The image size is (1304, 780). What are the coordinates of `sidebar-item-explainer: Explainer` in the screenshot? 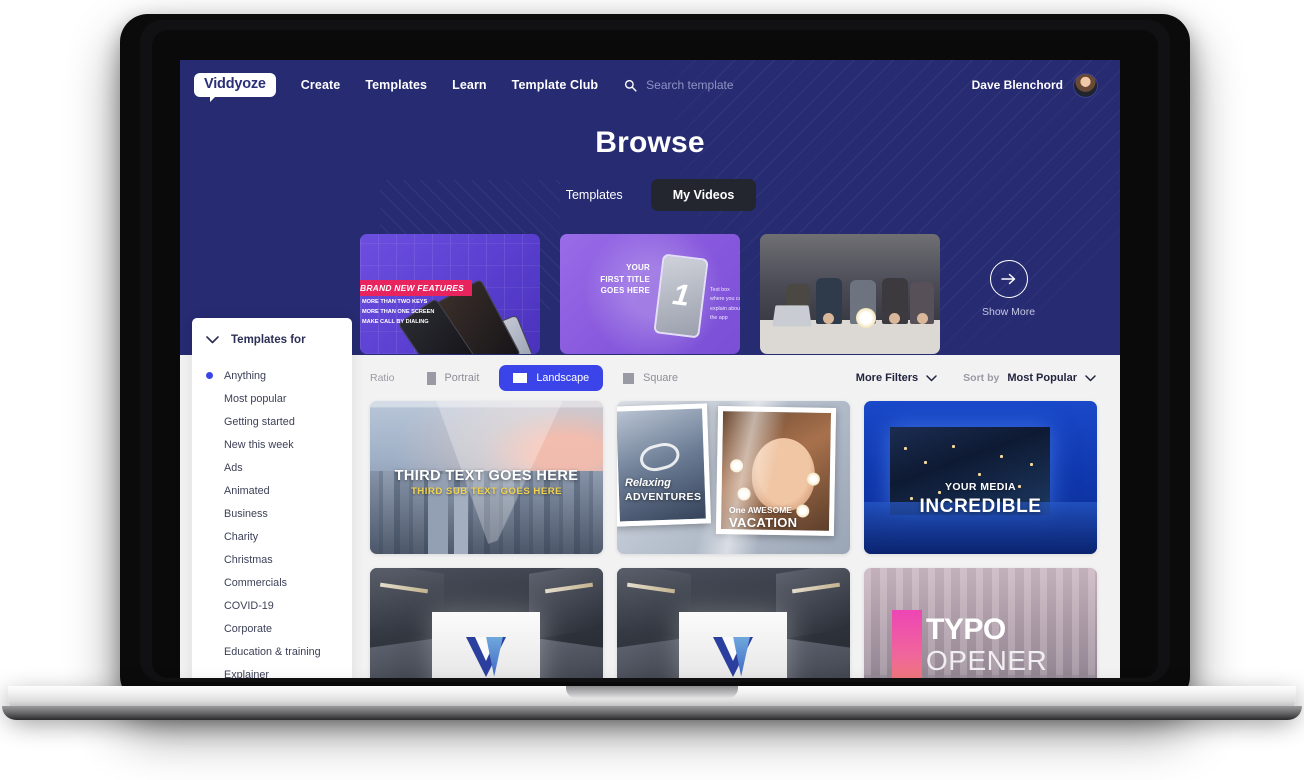 It's located at (272, 671).